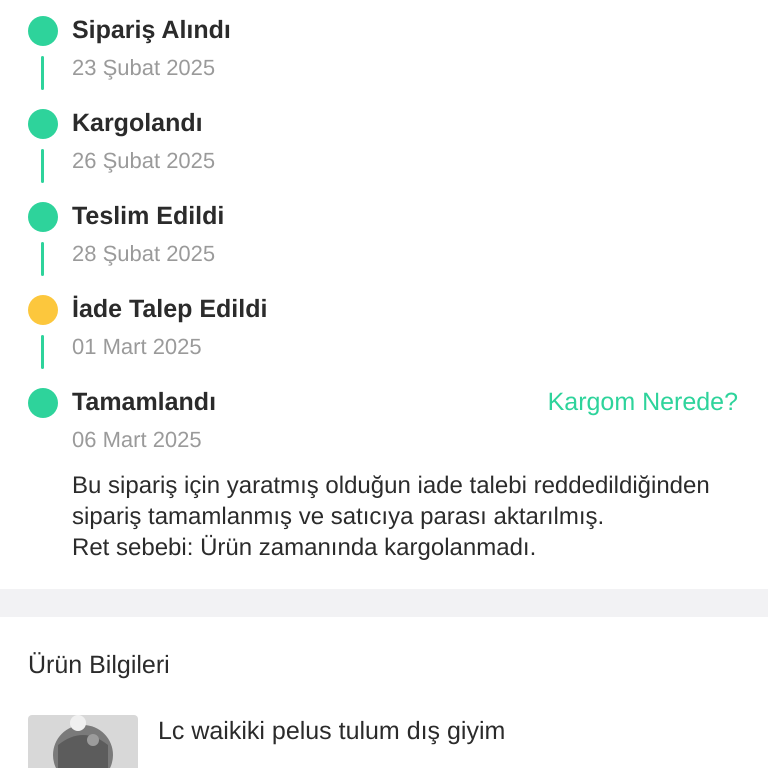 This screenshot has height=768, width=768. I want to click on status-date: 26 Şubat 2025, so click(144, 161).